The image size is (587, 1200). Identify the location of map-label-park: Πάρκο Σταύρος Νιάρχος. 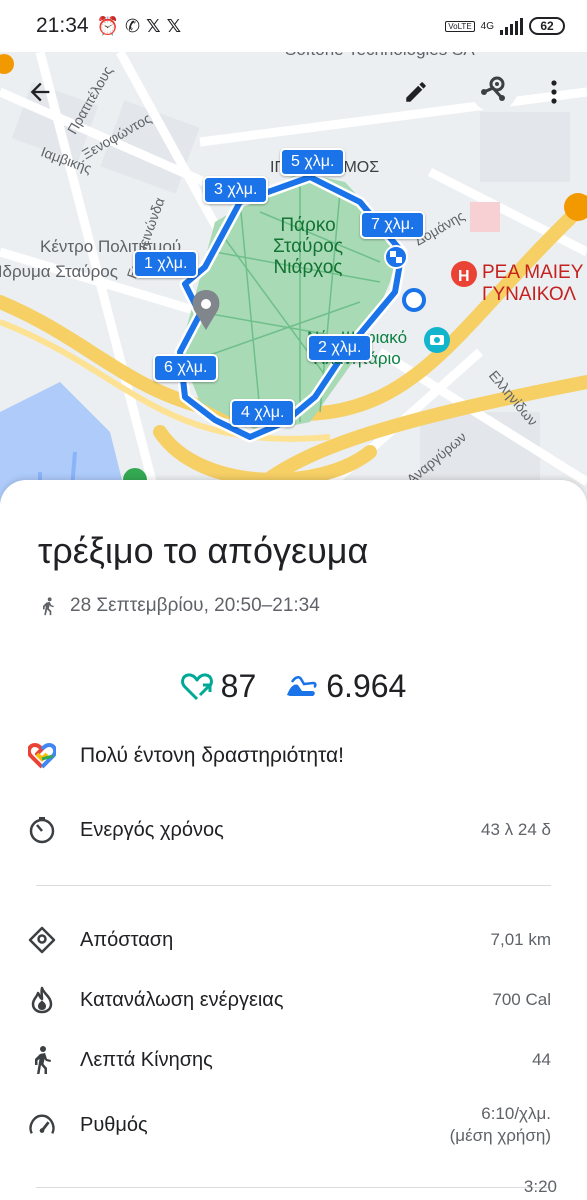
(308, 246).